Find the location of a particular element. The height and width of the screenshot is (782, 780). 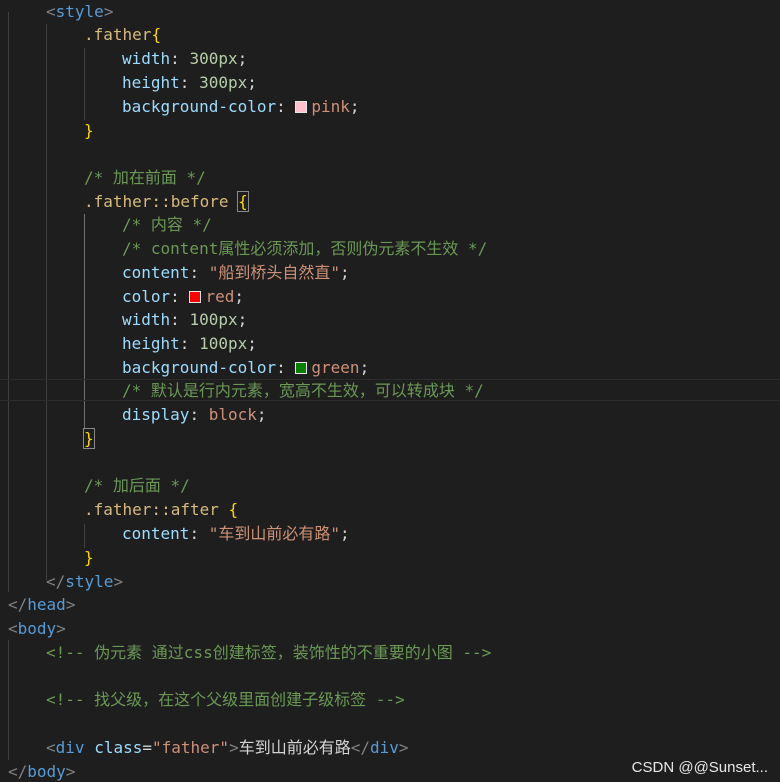

div-close-tag: div is located at coordinates (384, 747).